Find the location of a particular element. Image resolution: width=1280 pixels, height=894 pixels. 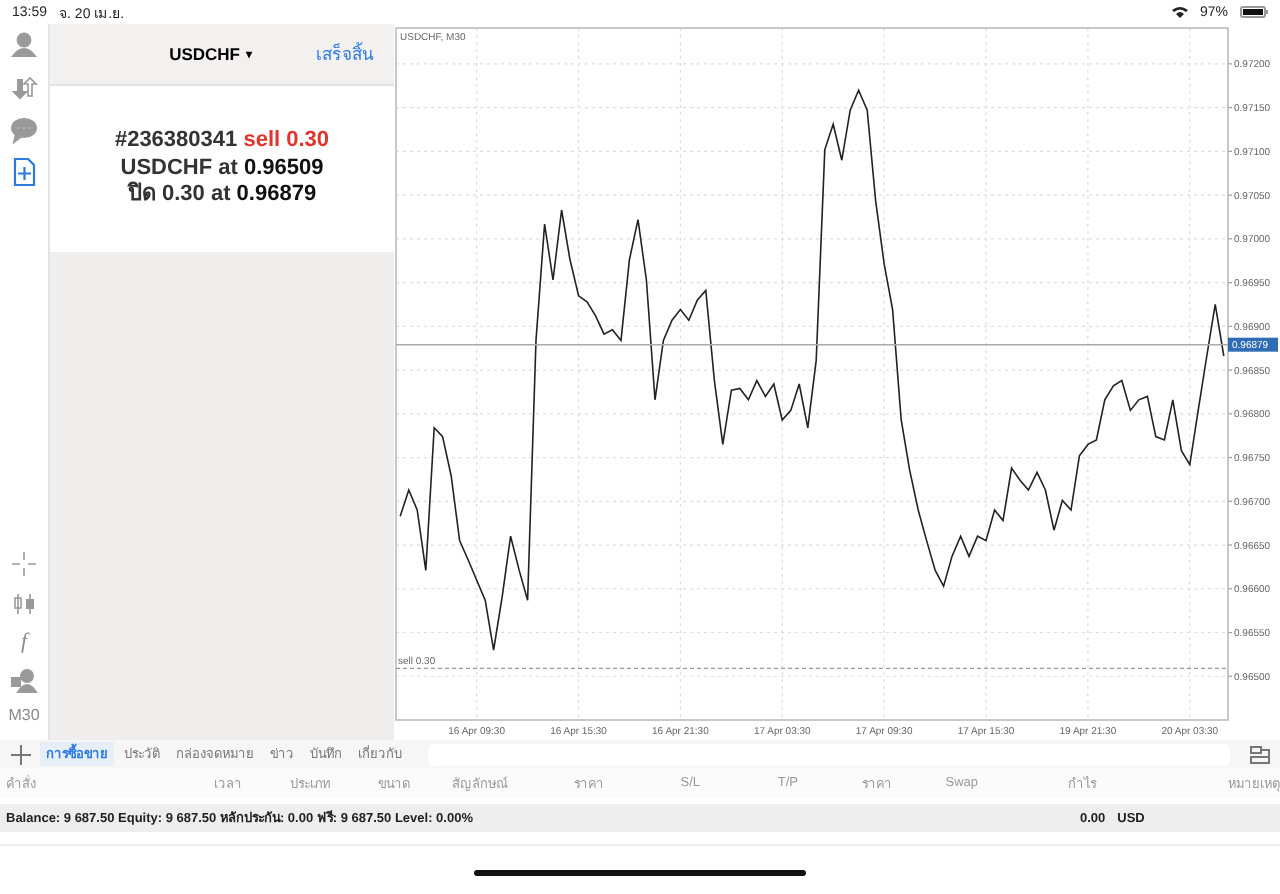

person-icon is located at coordinates (24, 46).